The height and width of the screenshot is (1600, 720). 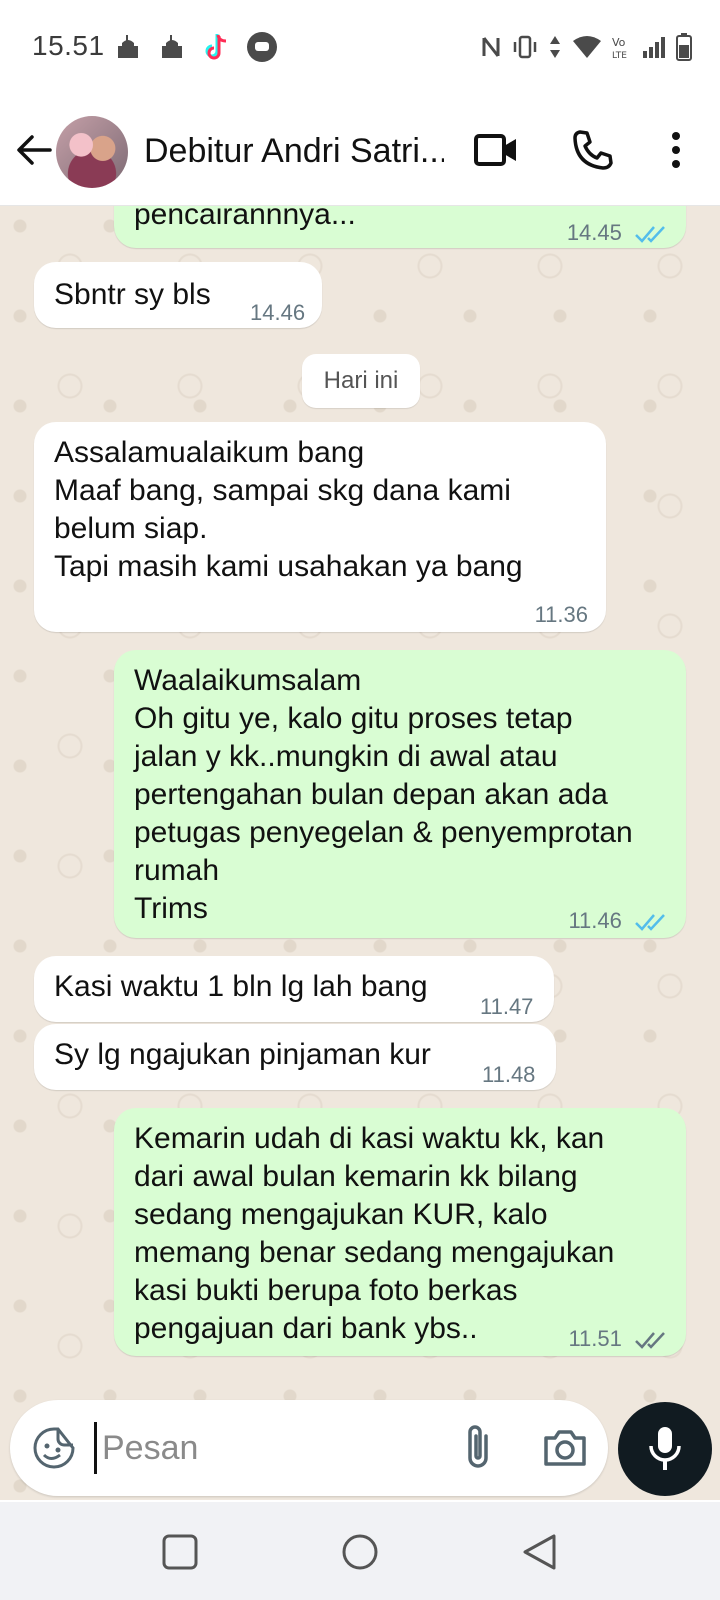 What do you see at coordinates (618, 1339) in the screenshot?
I see `message-time: 11.51` at bounding box center [618, 1339].